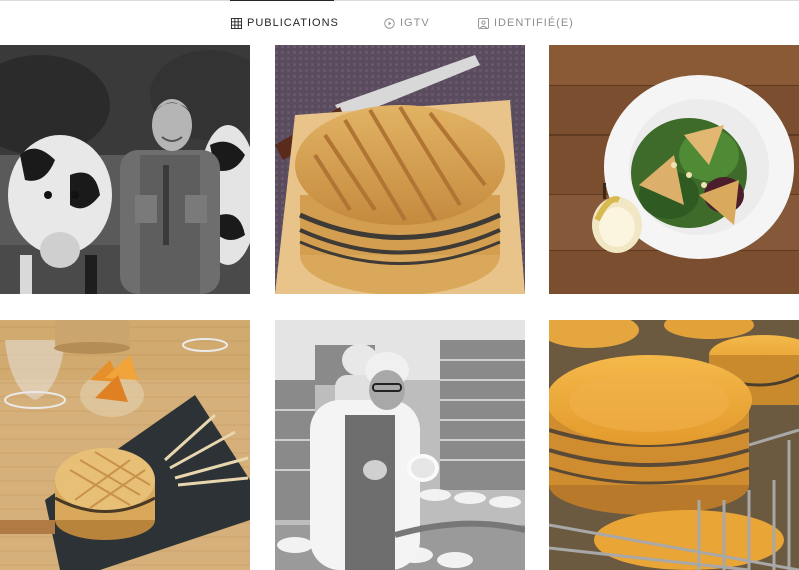  Describe the element at coordinates (236, 23) in the screenshot. I see `grid-icon` at that location.